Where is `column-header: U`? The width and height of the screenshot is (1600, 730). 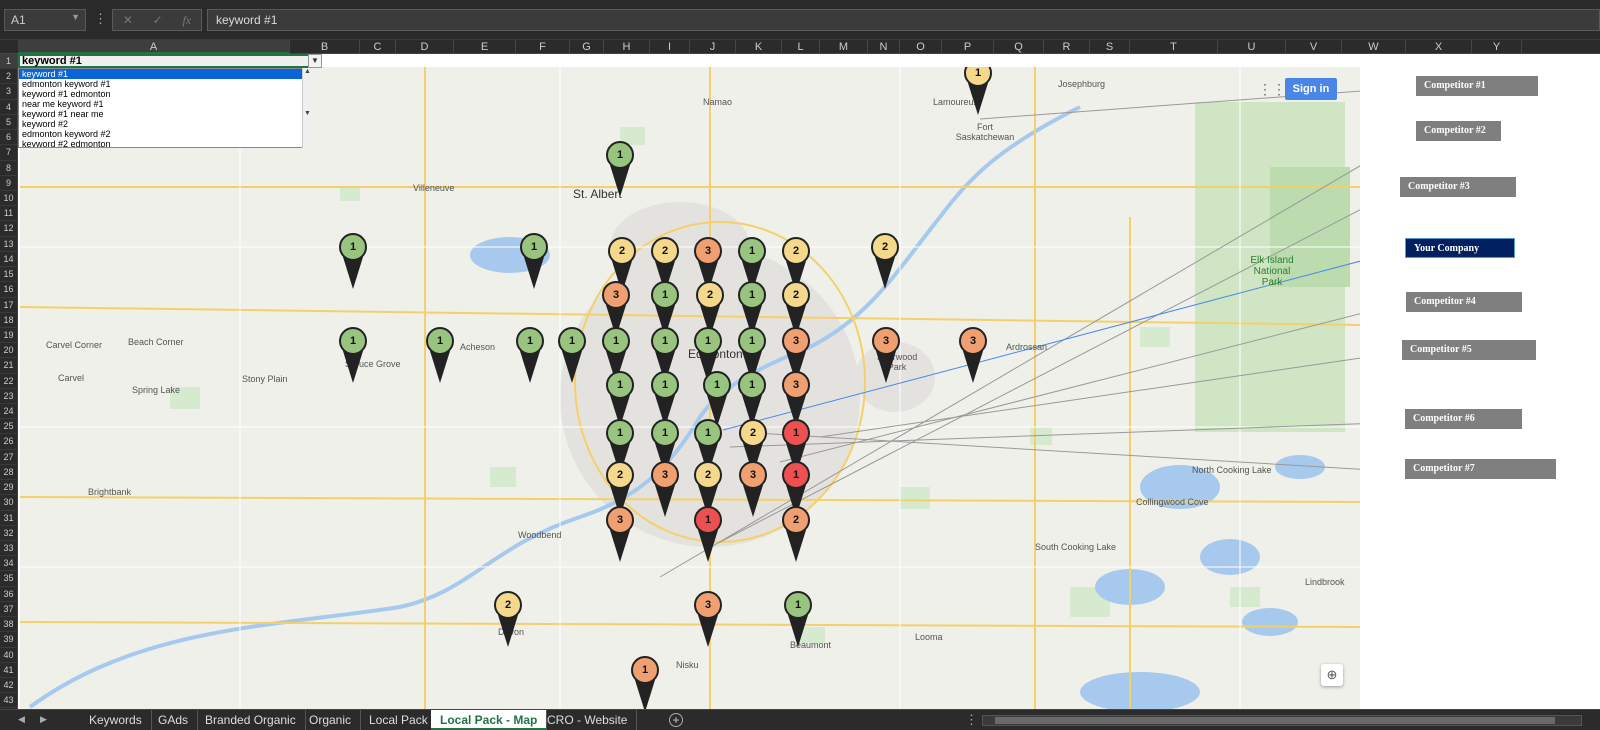
column-header: U is located at coordinates (1252, 47).